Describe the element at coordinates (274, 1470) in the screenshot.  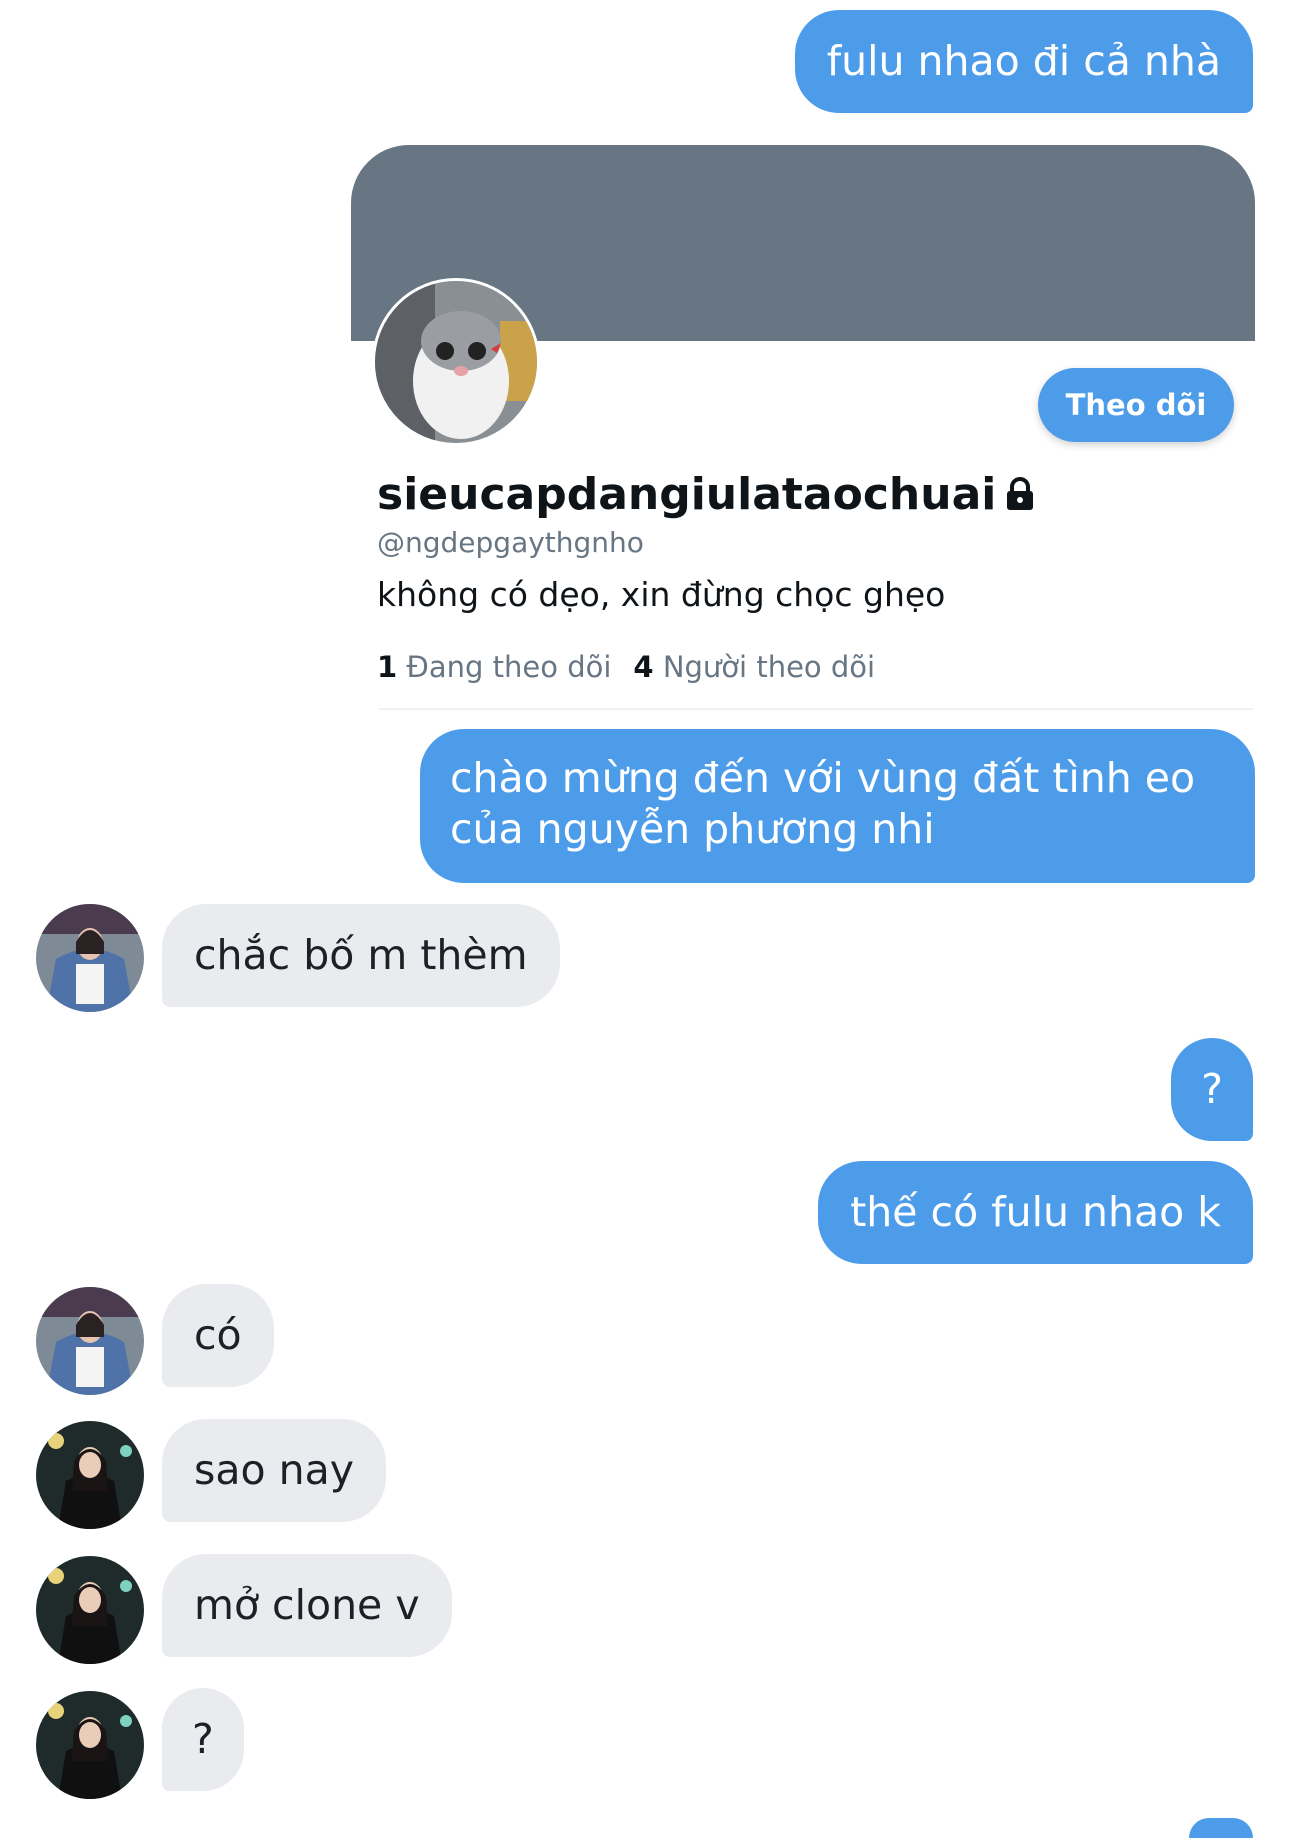
I see `message-bubble-received: sao nay` at that location.